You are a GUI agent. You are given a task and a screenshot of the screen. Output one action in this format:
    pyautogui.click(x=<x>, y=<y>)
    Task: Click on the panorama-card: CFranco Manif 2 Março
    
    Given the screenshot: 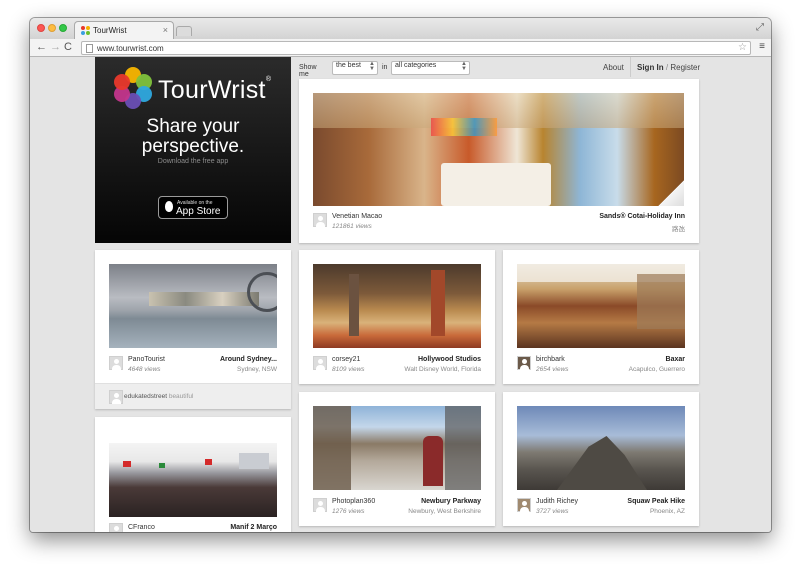 What is the action you would take?
    pyautogui.click(x=193, y=474)
    